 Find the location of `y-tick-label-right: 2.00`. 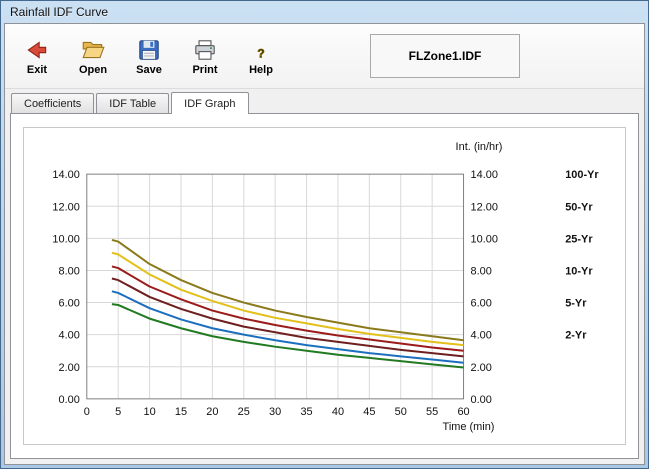

y-tick-label-right: 2.00 is located at coordinates (481, 368).